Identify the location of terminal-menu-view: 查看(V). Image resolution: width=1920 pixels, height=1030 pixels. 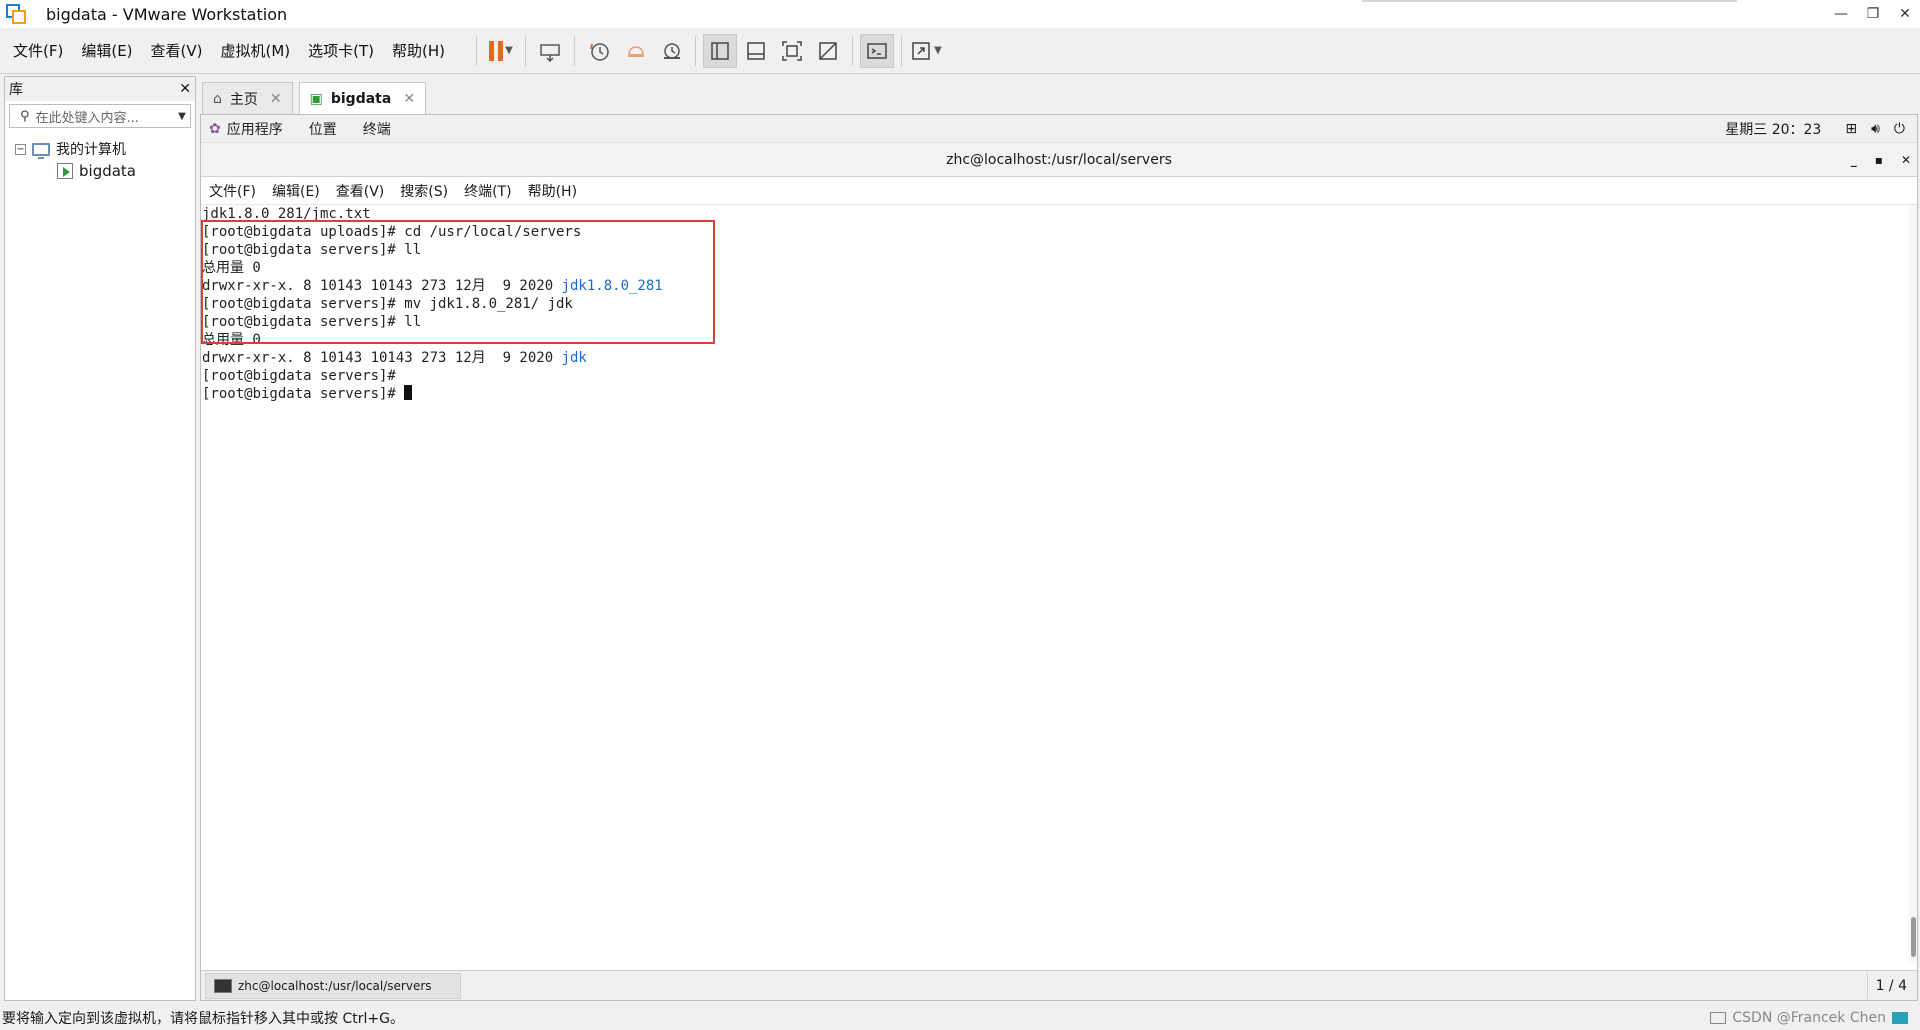
(360, 191).